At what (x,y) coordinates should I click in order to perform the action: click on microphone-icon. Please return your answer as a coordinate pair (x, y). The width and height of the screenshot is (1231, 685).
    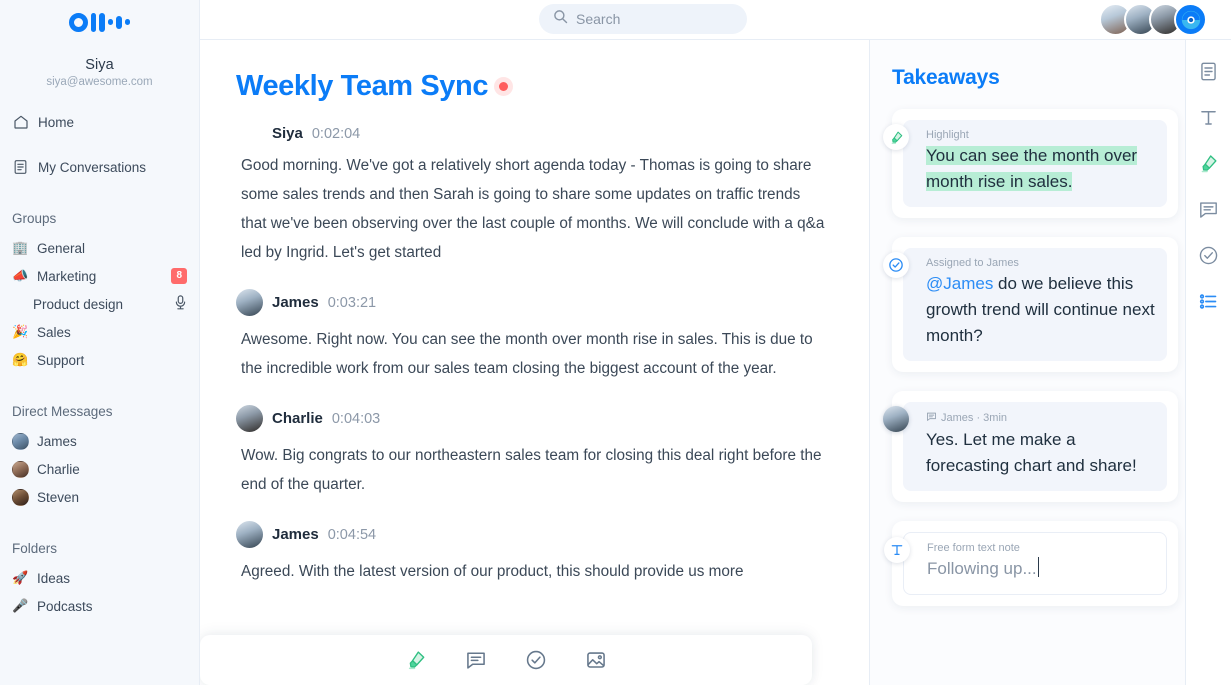
    Looking at the image, I should click on (180, 304).